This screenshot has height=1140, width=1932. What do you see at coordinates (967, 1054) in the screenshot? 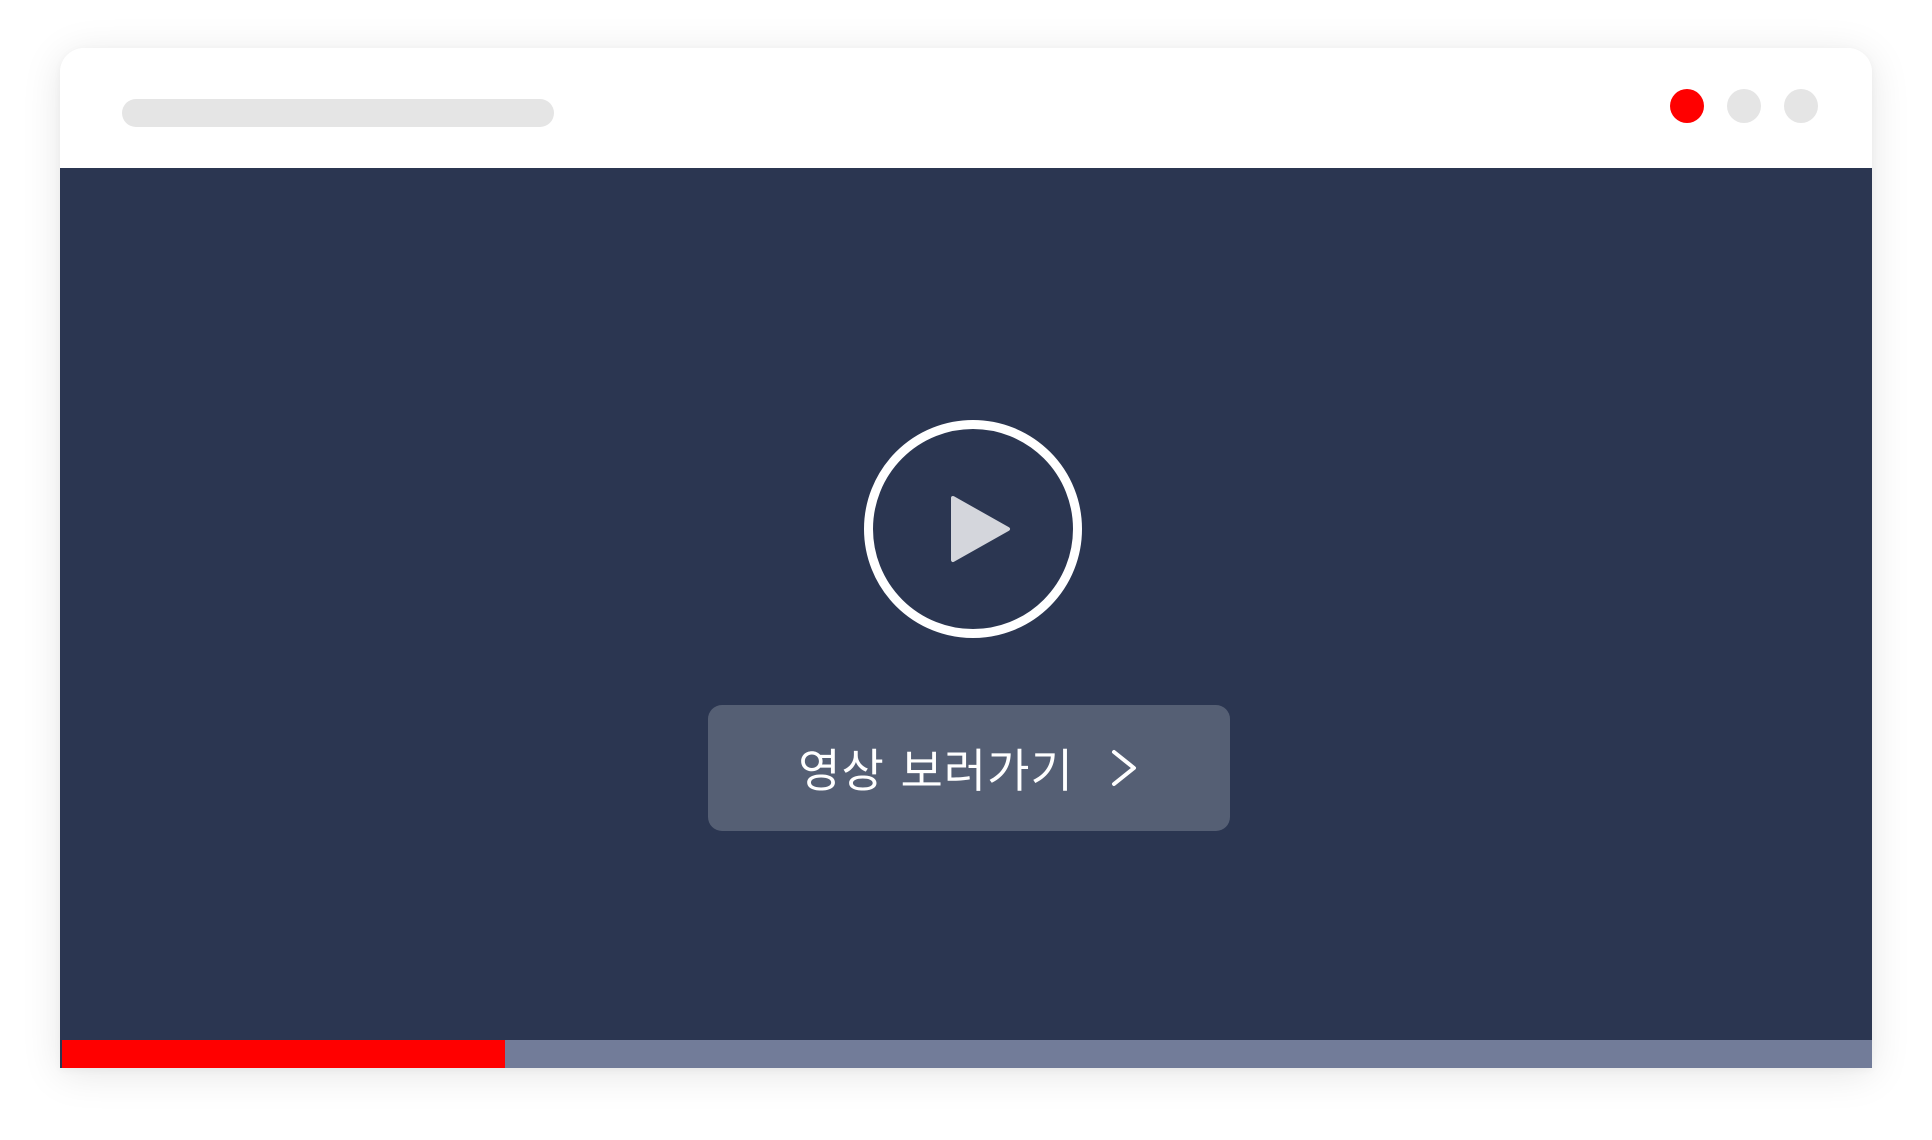
I see `progress-bar` at bounding box center [967, 1054].